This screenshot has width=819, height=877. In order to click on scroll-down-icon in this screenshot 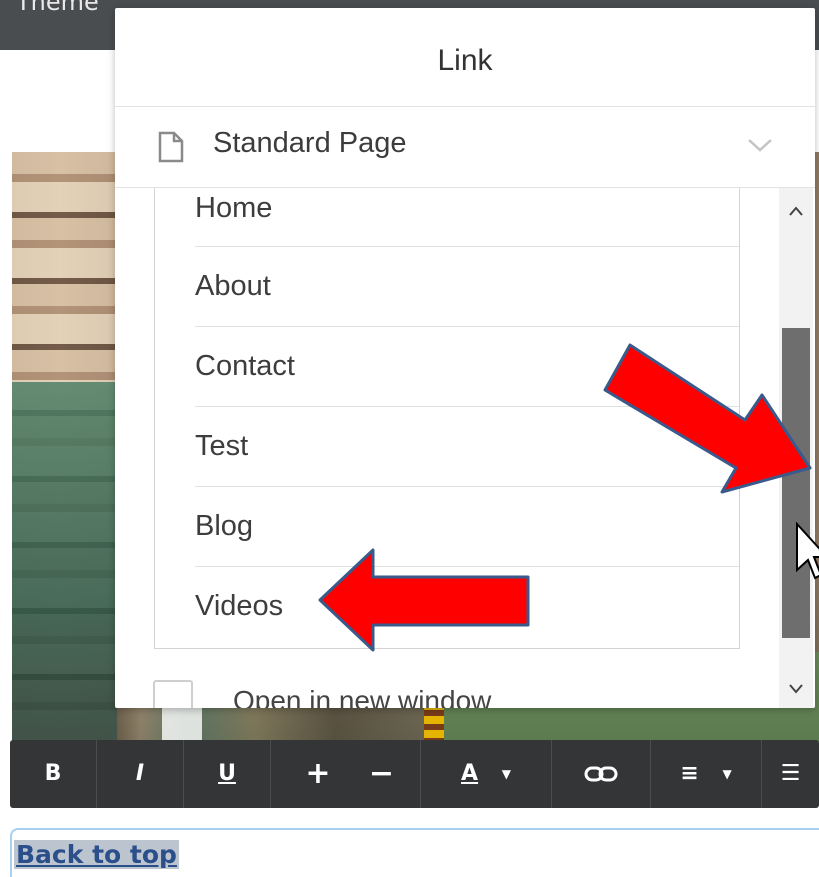, I will do `click(796, 693)`.